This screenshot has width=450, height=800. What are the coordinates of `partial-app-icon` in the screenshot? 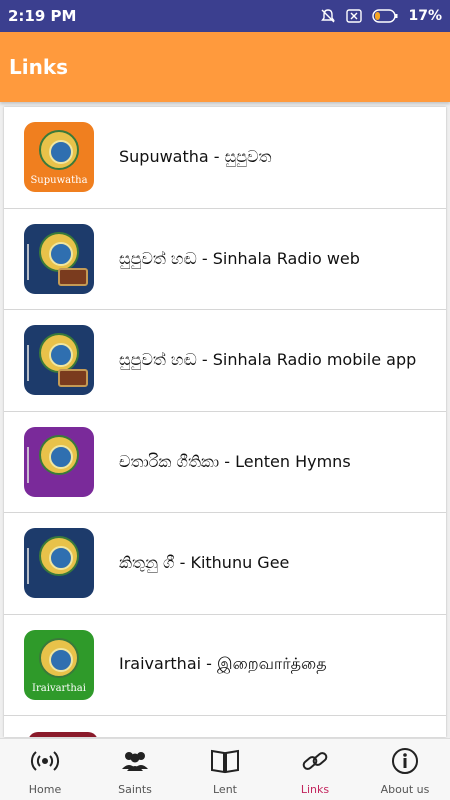 It's located at (63, 734).